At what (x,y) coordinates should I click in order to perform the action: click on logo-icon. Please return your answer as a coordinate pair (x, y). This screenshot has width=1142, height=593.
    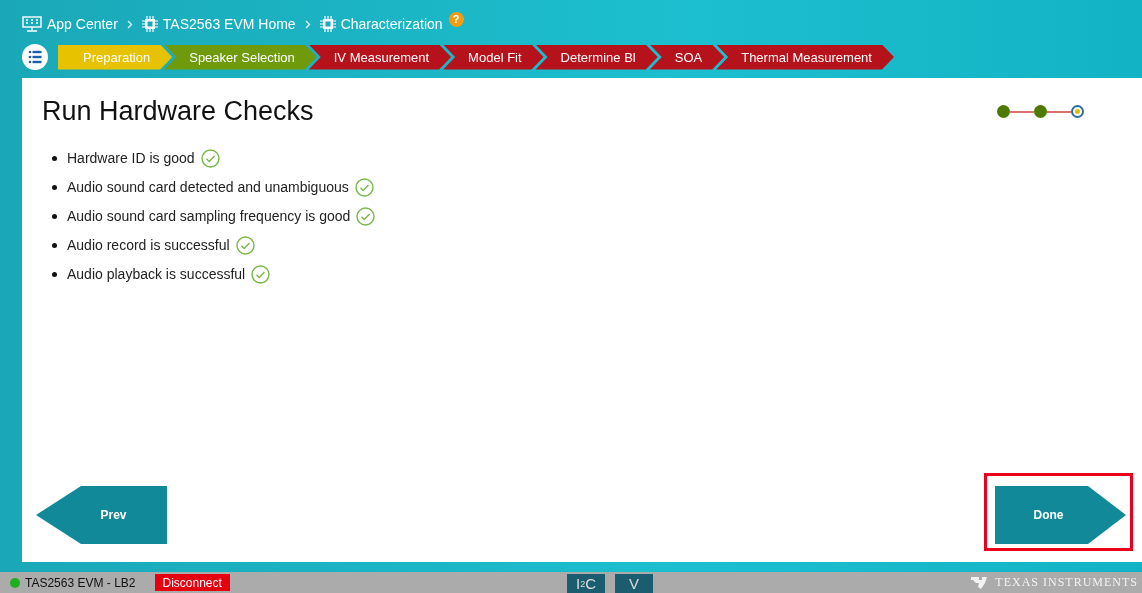
    Looking at the image, I should click on (979, 582).